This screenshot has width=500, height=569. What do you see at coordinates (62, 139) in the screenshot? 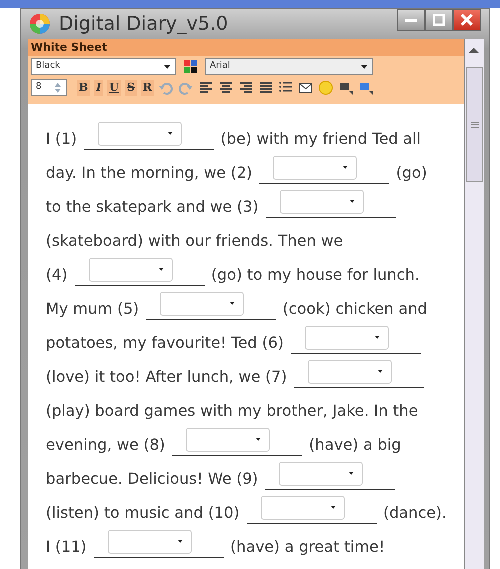
I see `sentence-text: I (1)` at bounding box center [62, 139].